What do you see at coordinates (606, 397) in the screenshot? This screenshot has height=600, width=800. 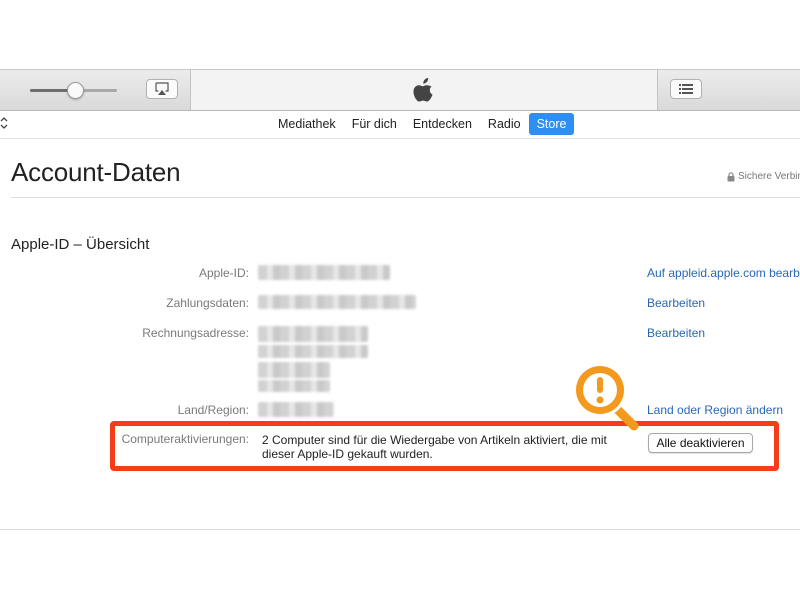 I see `warning-magnifier-icon` at bounding box center [606, 397].